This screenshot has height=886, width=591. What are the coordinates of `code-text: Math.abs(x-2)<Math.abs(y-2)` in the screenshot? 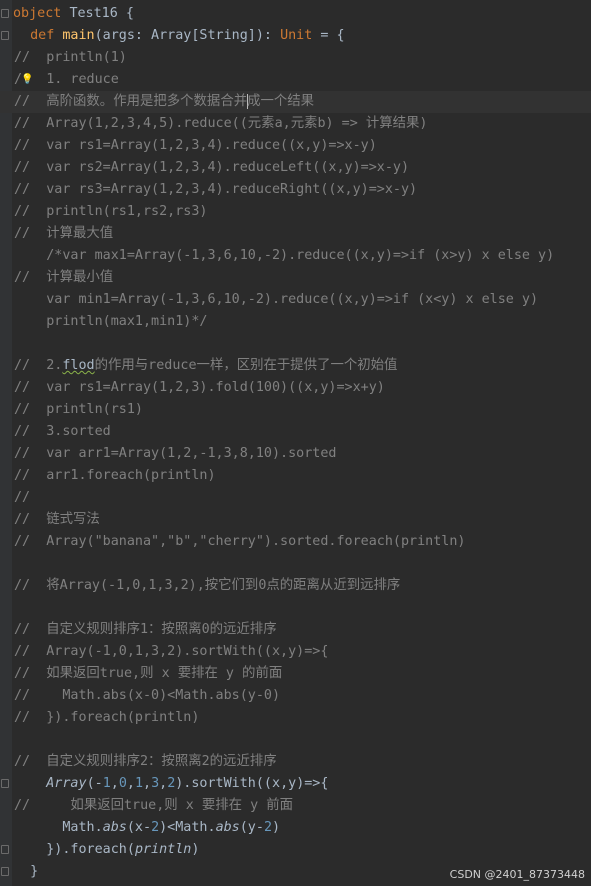 It's located at (147, 828).